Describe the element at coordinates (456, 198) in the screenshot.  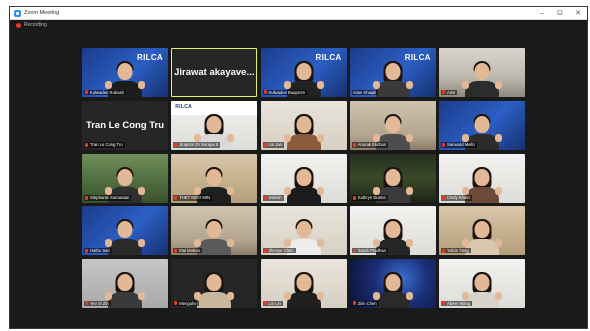
I see `participant-name-label: Cindy Khatri` at that location.